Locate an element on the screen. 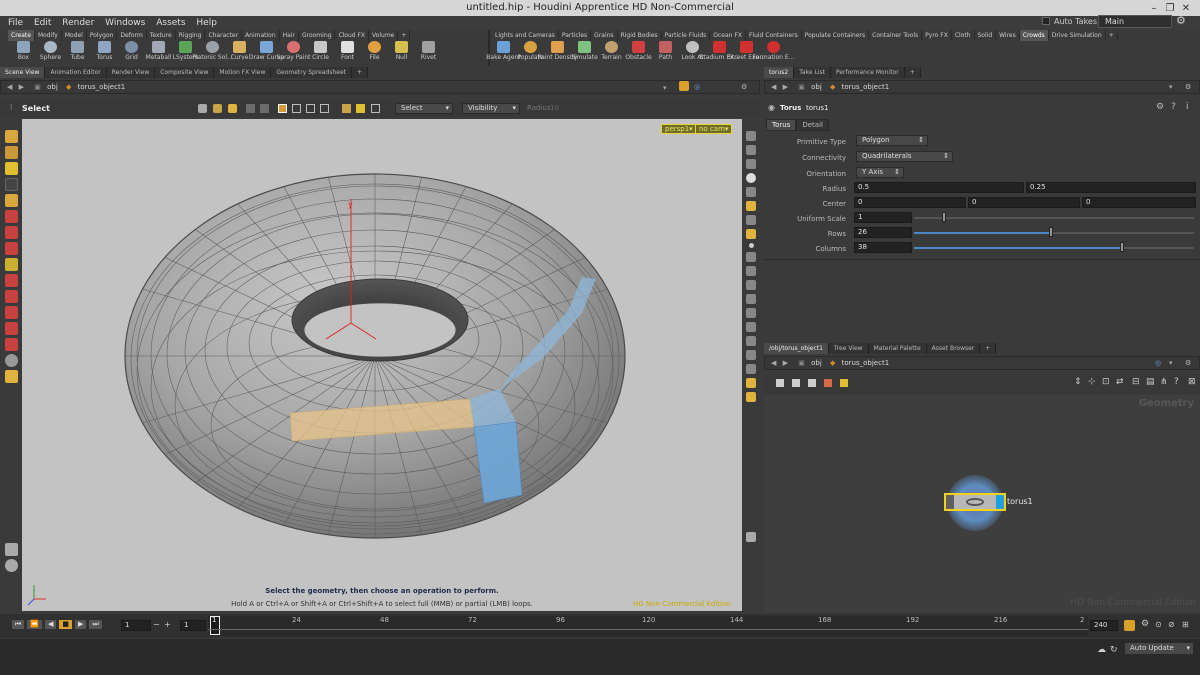 Image resolution: width=1200 pixels, height=675 pixels. start-frame-field: 1 is located at coordinates (193, 625).